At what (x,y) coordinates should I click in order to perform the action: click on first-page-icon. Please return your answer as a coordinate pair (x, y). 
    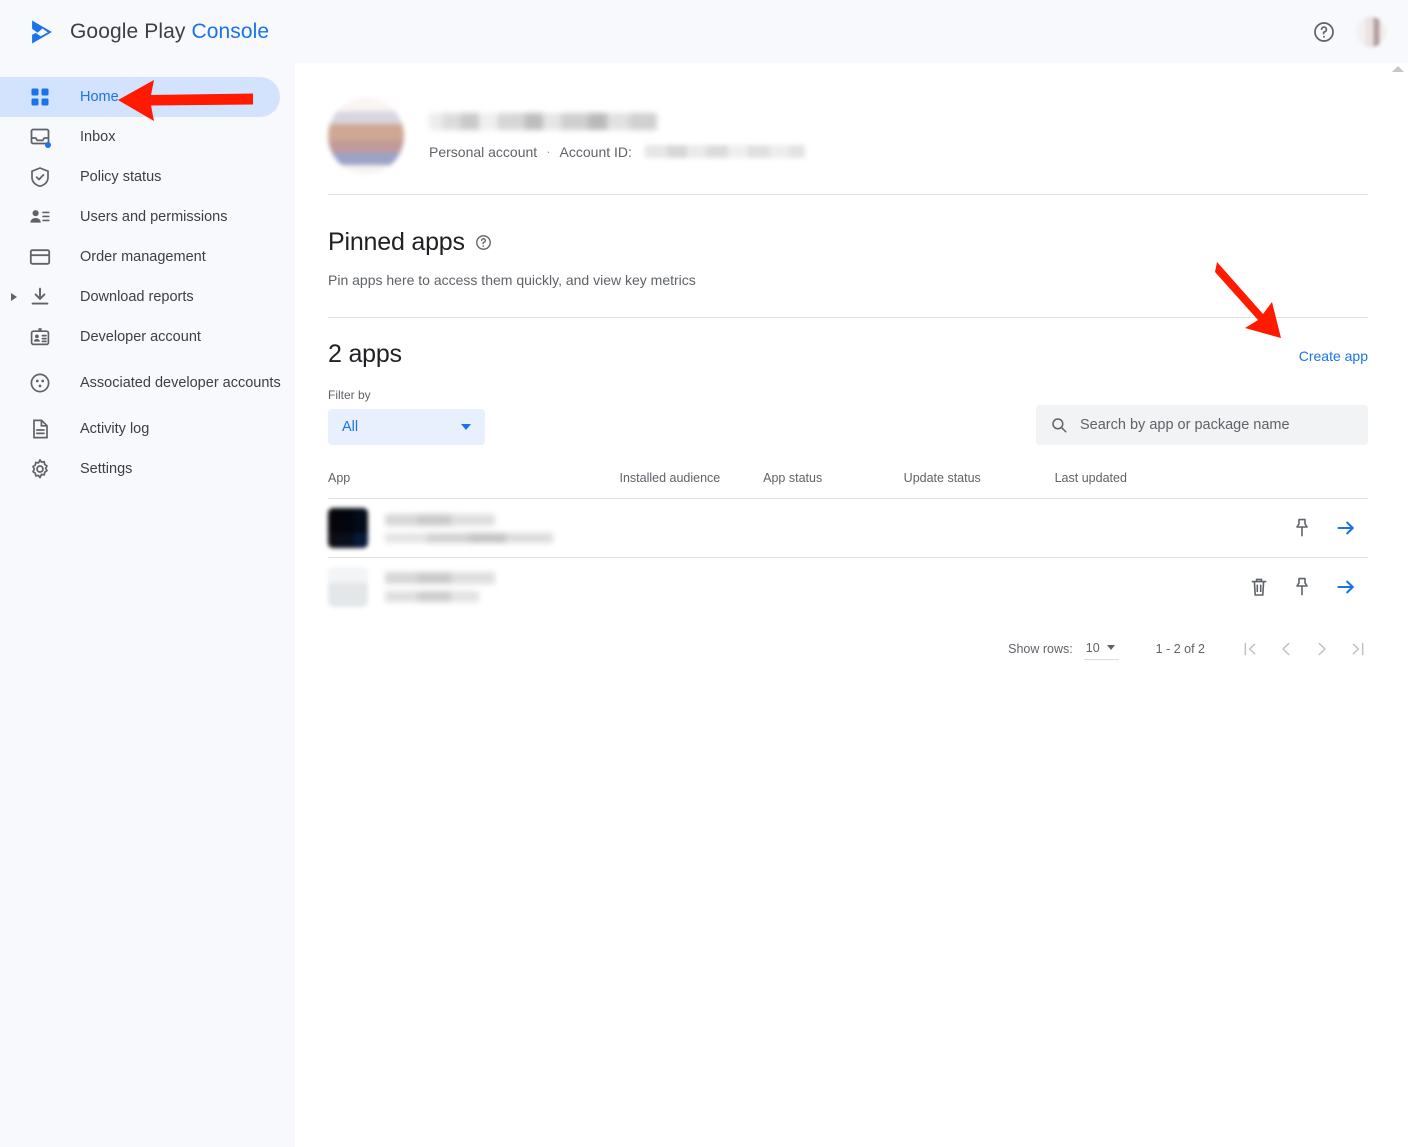
    Looking at the image, I should click on (1250, 649).